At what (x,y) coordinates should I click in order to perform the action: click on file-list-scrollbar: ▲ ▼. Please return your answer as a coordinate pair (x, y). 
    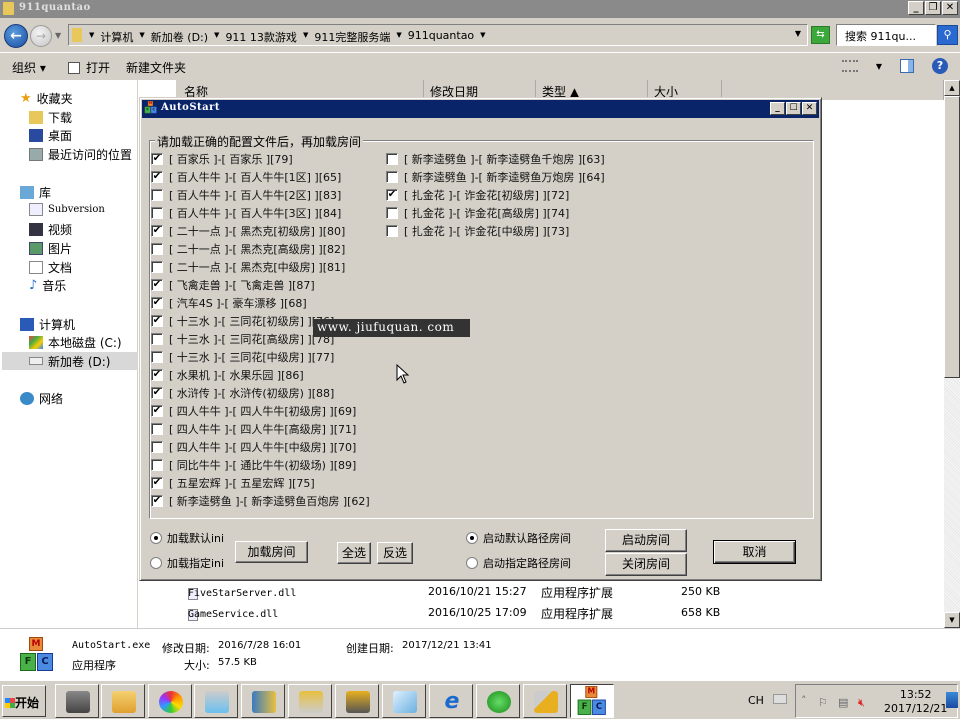
    Looking at the image, I should click on (952, 354).